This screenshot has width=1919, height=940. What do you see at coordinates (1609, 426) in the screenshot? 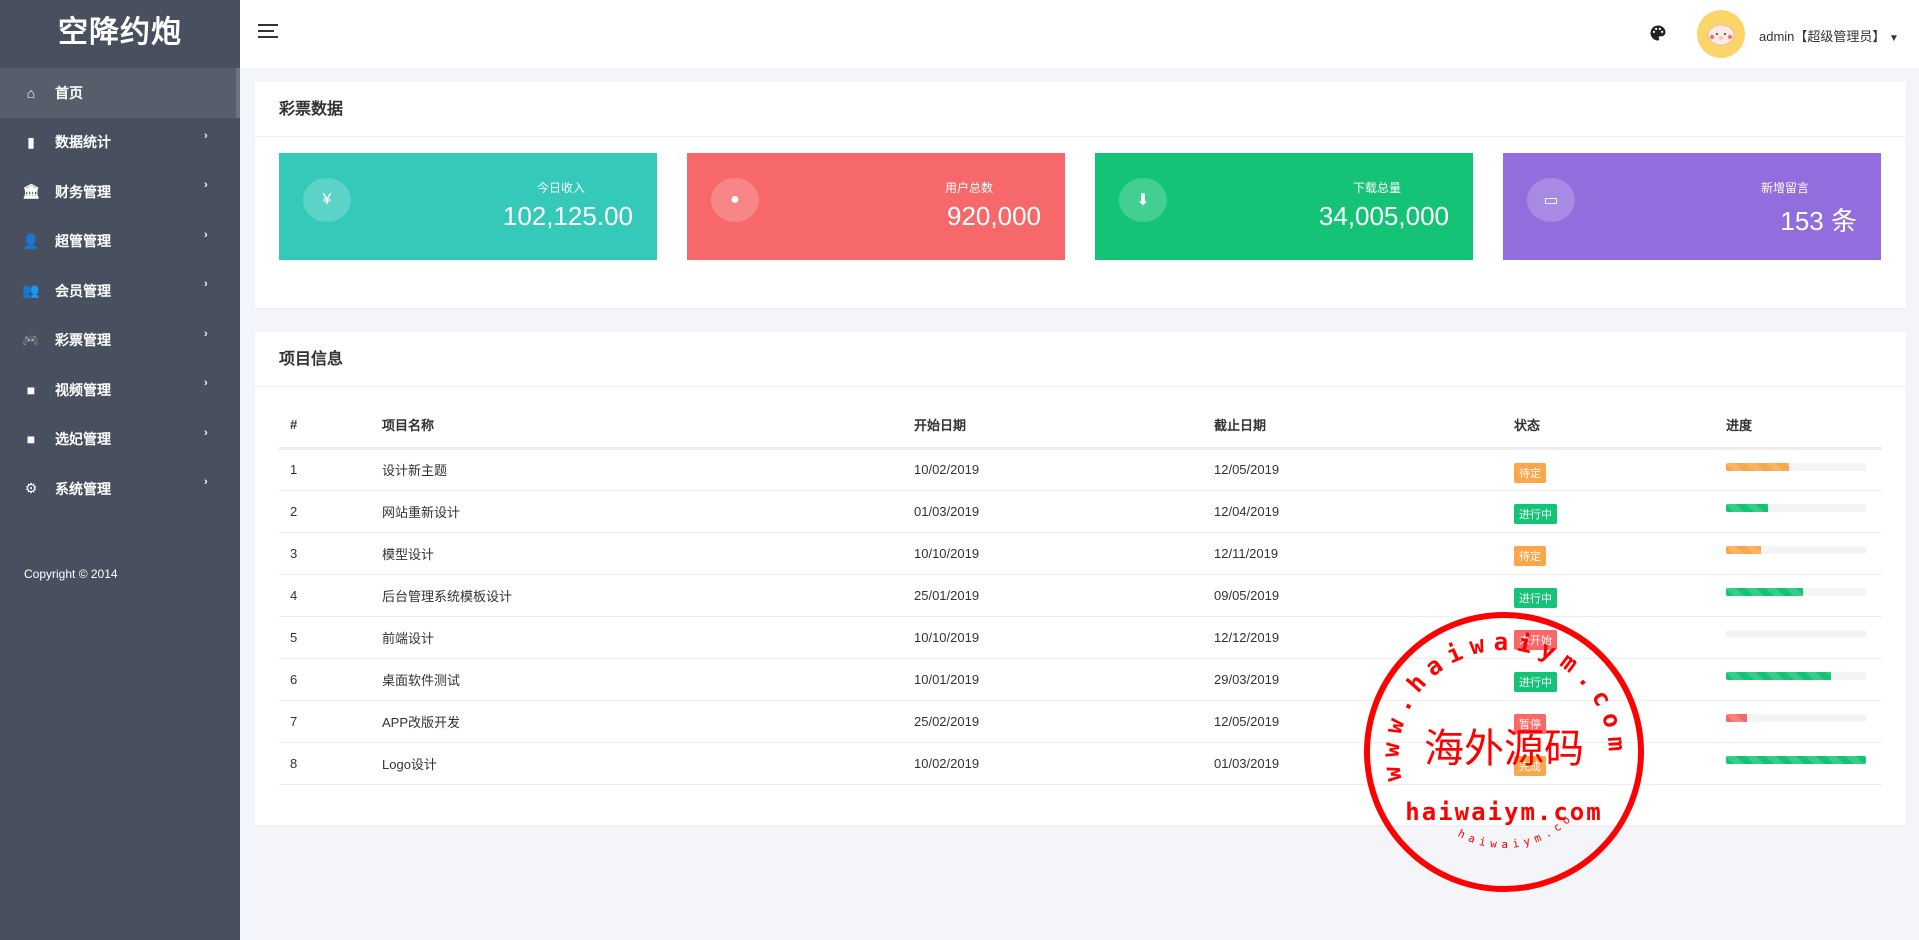
I see `column-header: 状态` at bounding box center [1609, 426].